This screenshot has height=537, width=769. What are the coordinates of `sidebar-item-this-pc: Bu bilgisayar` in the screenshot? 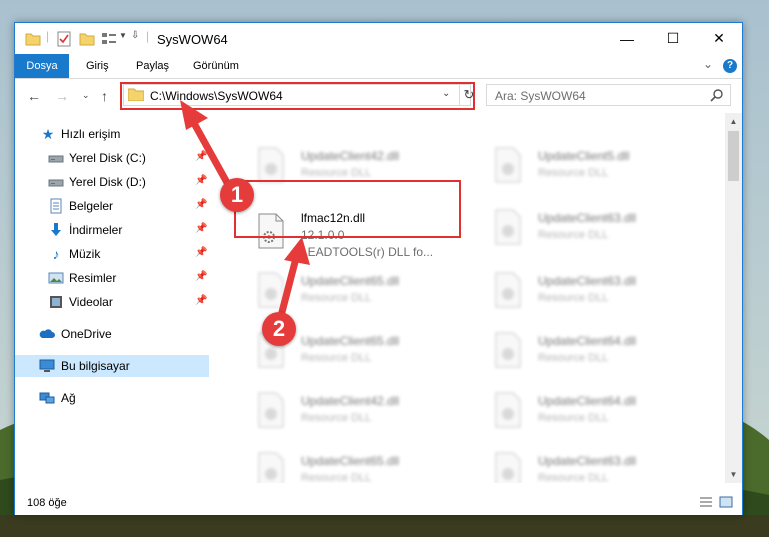 It's located at (112, 366).